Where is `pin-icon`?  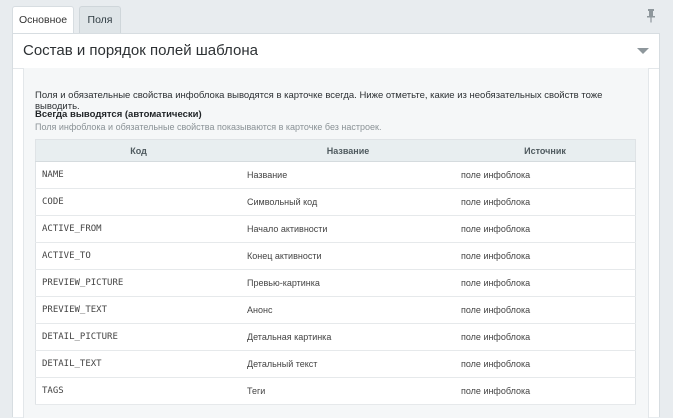 pin-icon is located at coordinates (651, 16).